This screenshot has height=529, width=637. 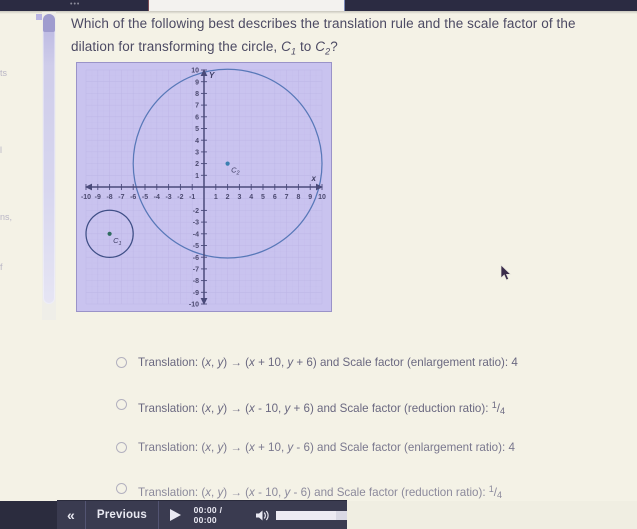 What do you see at coordinates (75, 5) in the screenshot?
I see `browser-menu-dots: •••` at bounding box center [75, 5].